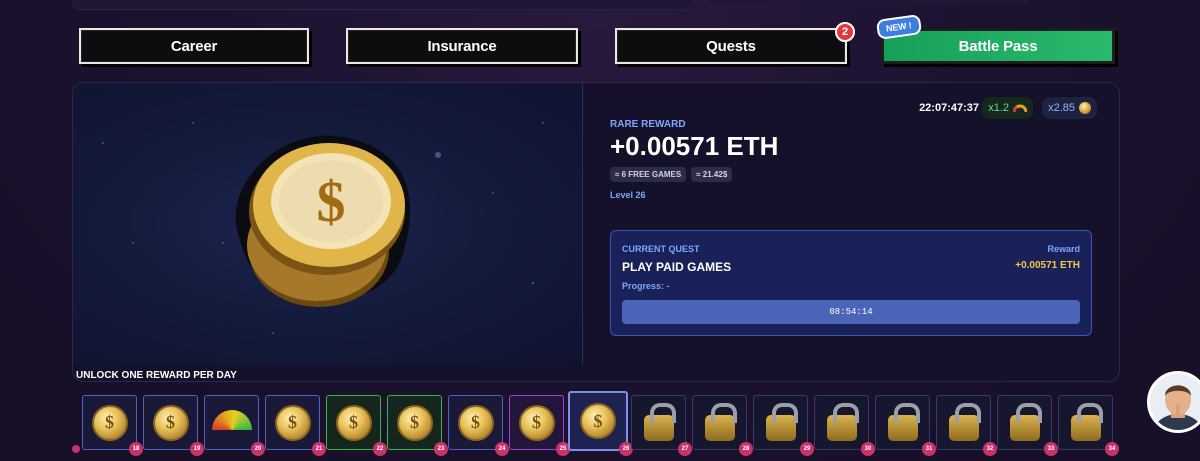 This screenshot has height=461, width=1200. I want to click on day-tile-33: 33, so click(1027, 425).